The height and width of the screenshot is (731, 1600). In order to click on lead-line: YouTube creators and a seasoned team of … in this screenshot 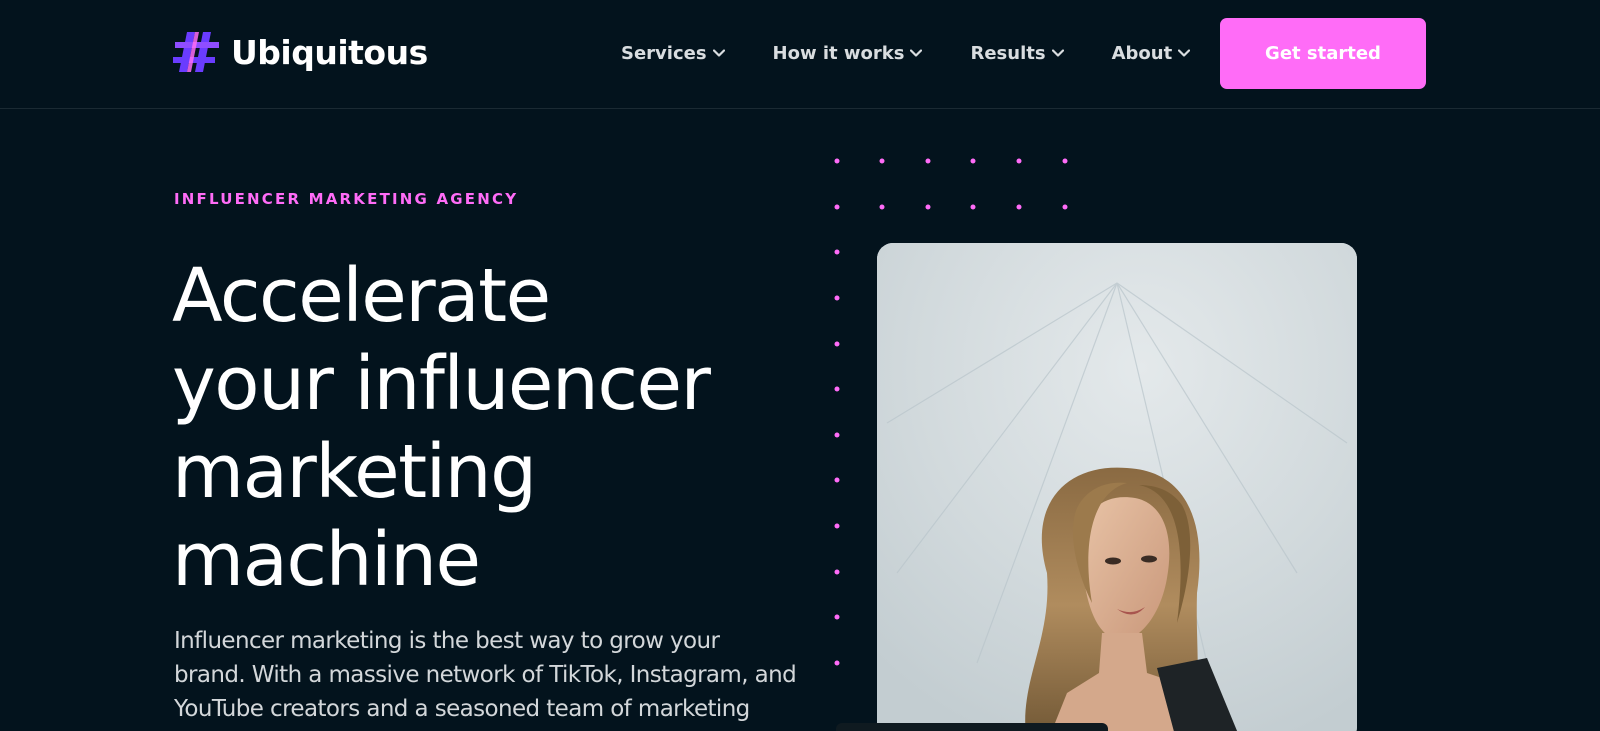, I will do `click(462, 709)`.